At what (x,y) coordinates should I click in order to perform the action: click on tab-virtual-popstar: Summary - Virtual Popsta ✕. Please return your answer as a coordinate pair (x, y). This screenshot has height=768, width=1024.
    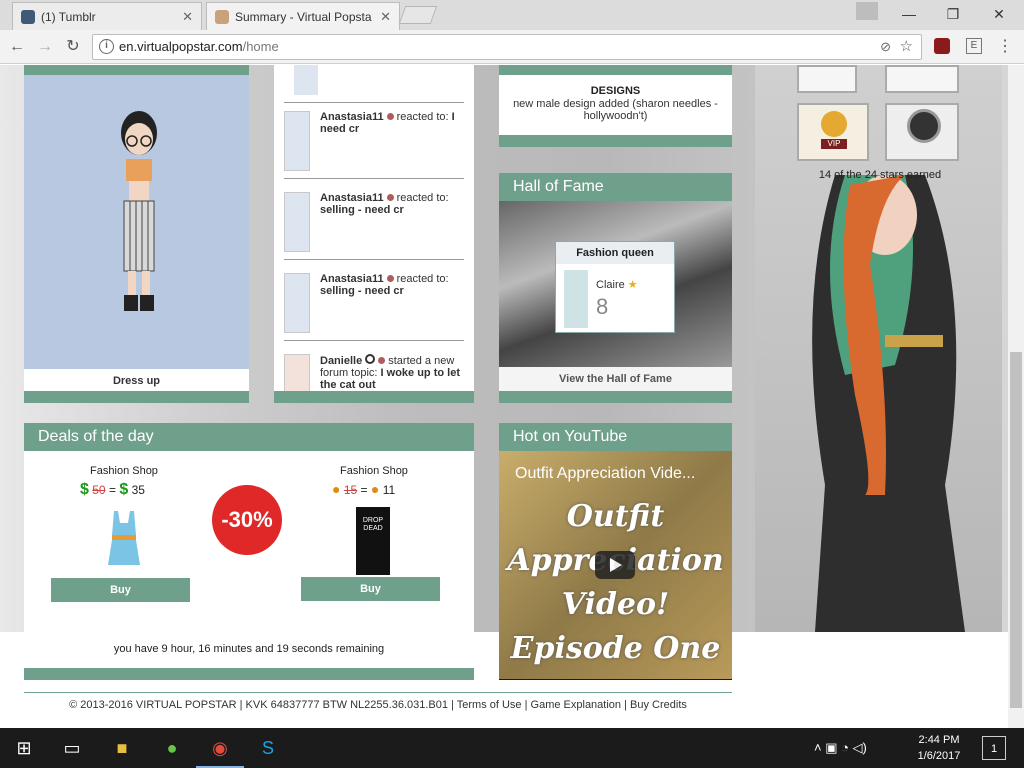
    Looking at the image, I should click on (303, 16).